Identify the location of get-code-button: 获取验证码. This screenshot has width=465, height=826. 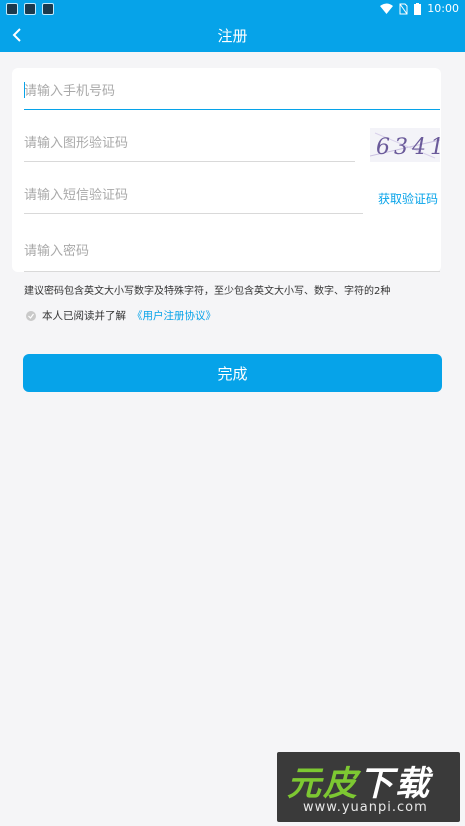
(408, 198).